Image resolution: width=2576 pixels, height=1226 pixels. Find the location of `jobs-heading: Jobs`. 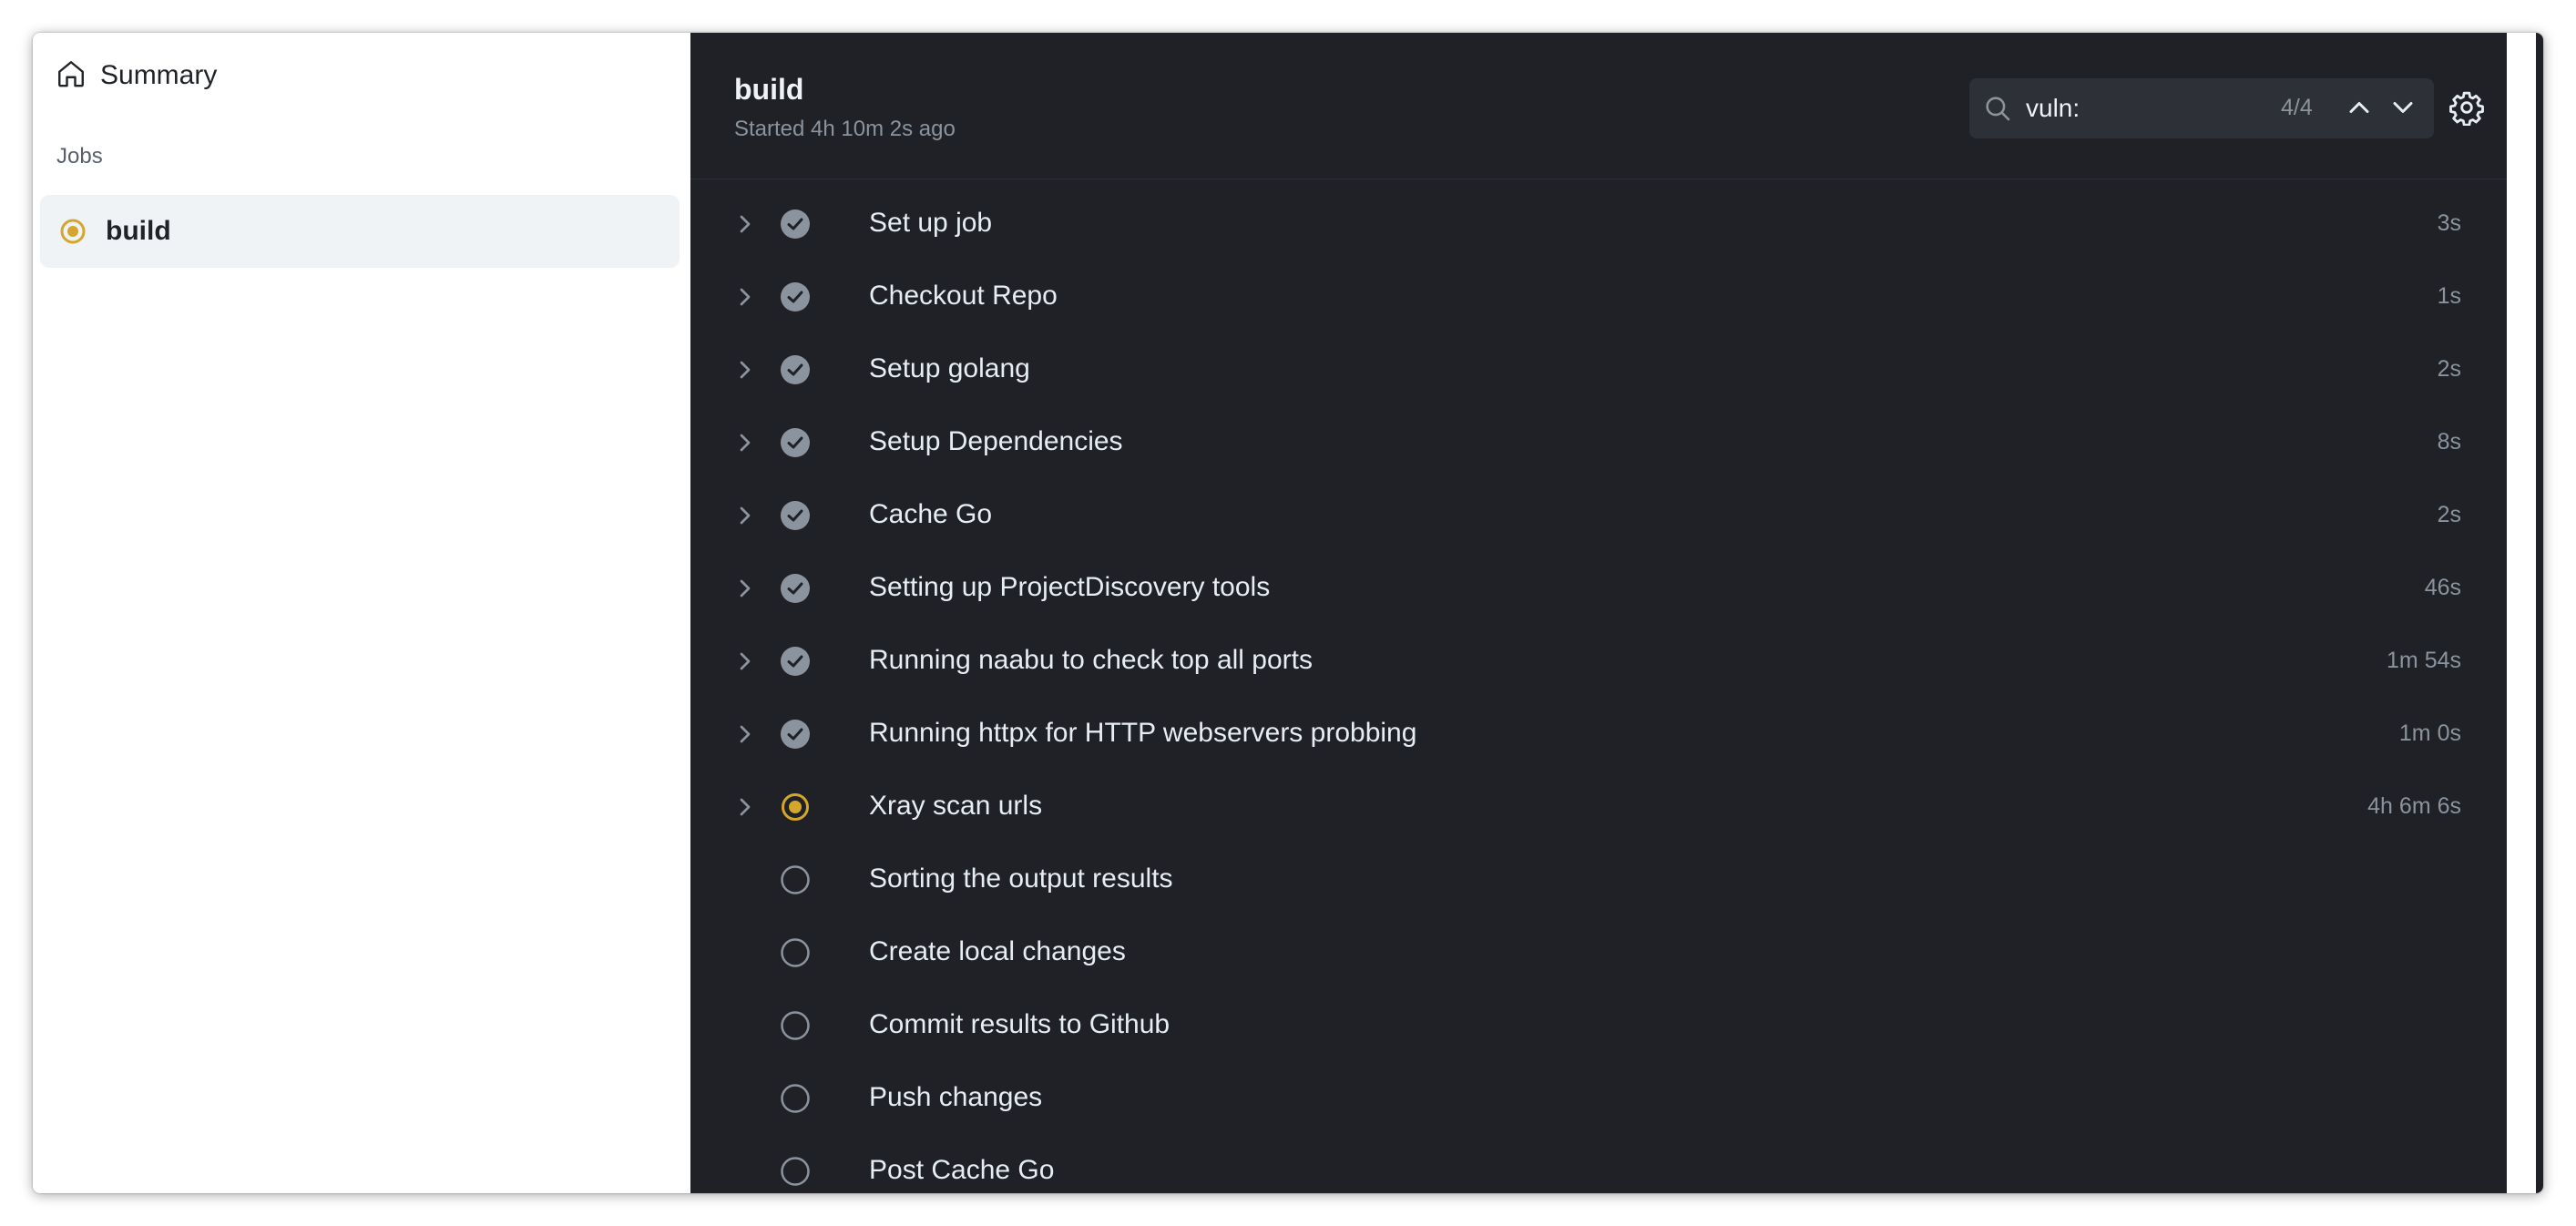

jobs-heading: Jobs is located at coordinates (80, 156).